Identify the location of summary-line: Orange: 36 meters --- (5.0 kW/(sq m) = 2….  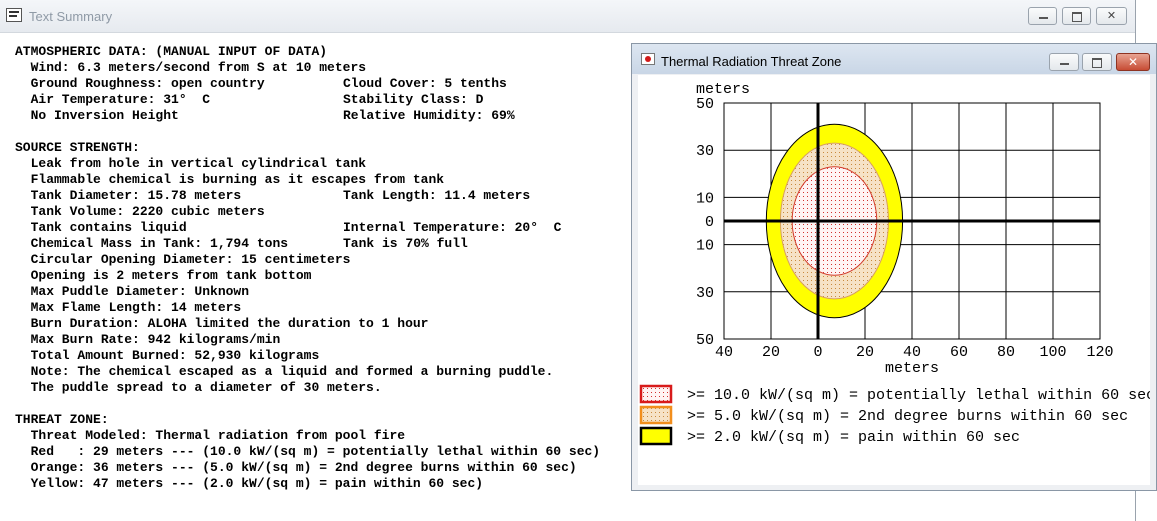
(307, 468).